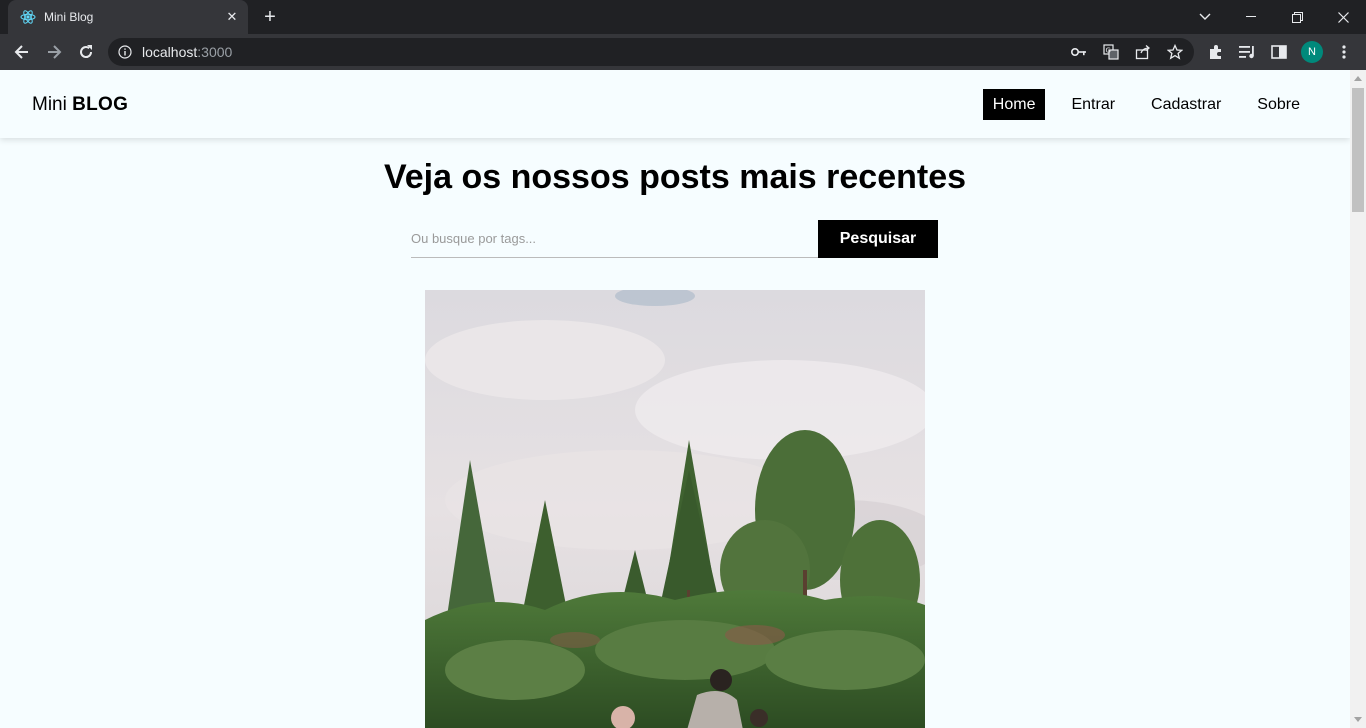 Image resolution: width=1366 pixels, height=728 pixels. Describe the element at coordinates (52, 104) in the screenshot. I see `brand-prefix: Mini` at that location.